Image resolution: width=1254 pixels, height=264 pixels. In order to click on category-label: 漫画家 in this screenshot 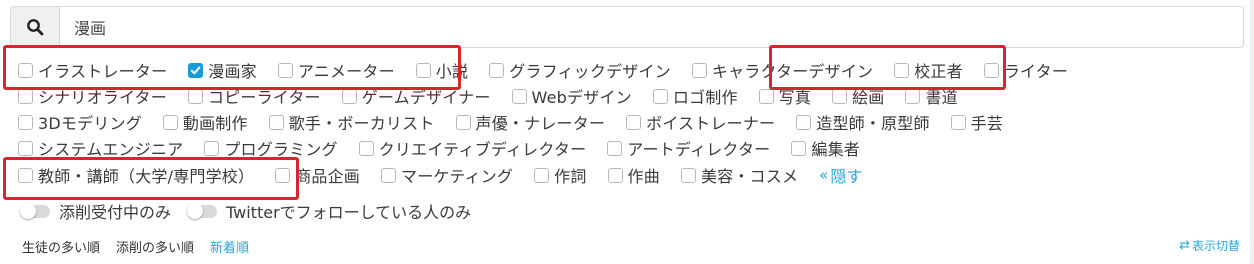, I will do `click(232, 71)`.